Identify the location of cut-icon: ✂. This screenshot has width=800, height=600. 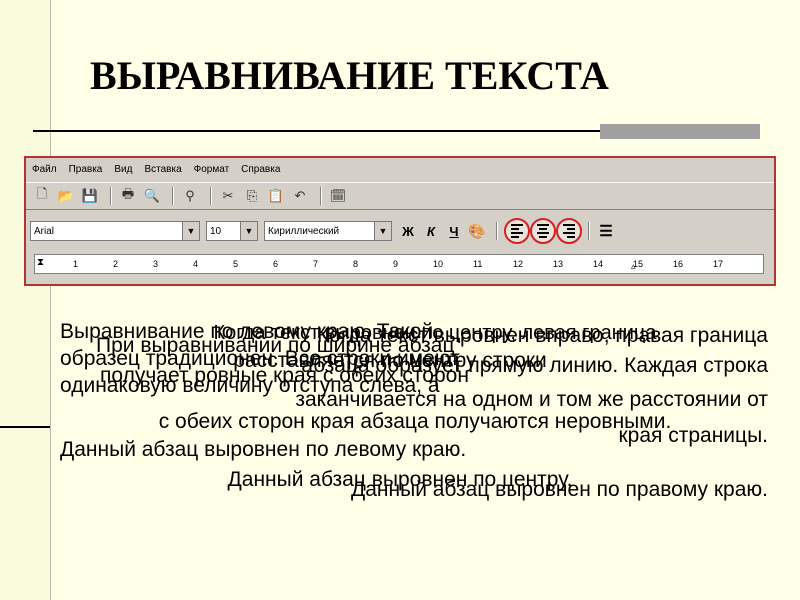
(228, 196).